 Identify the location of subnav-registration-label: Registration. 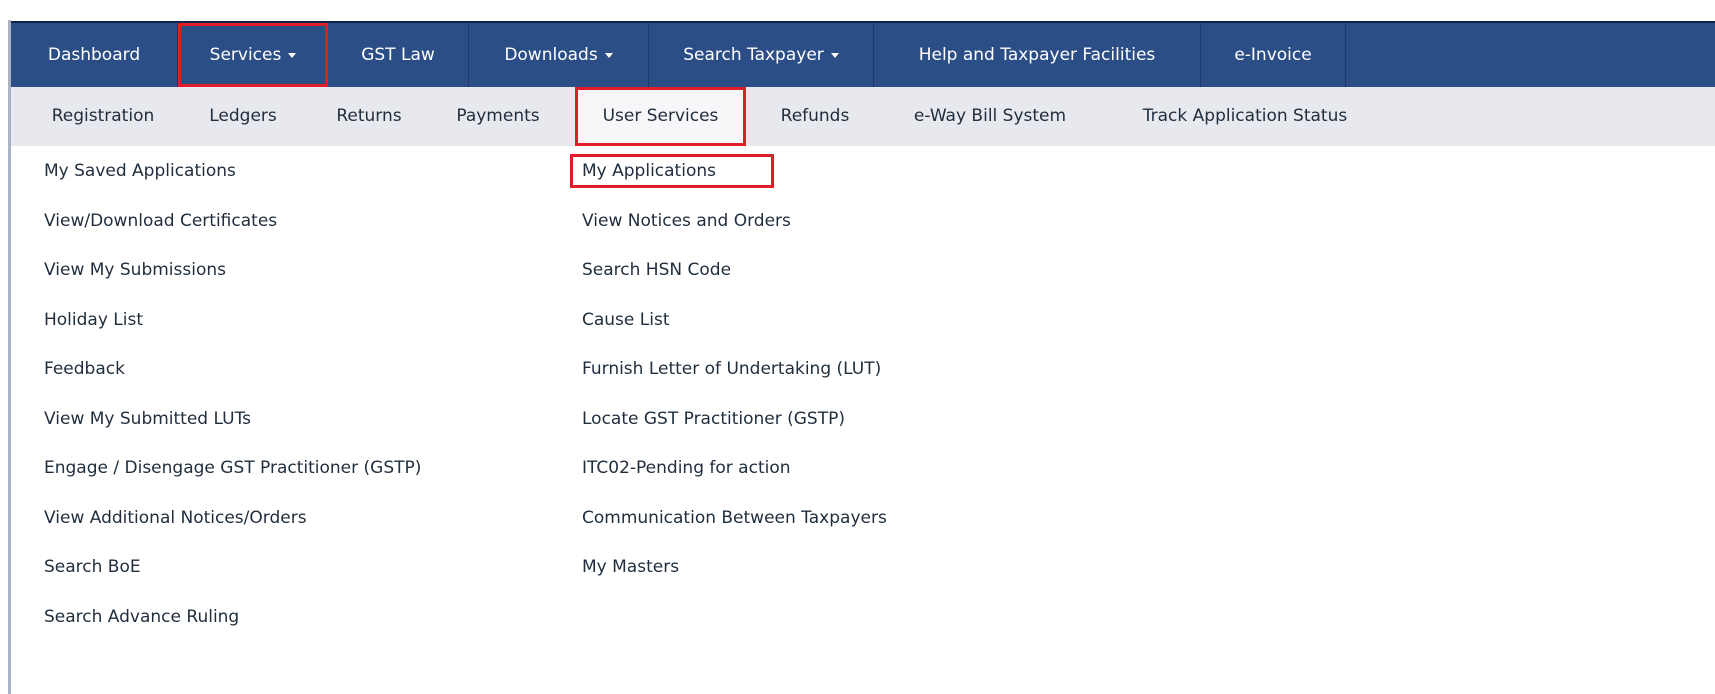
(103, 116).